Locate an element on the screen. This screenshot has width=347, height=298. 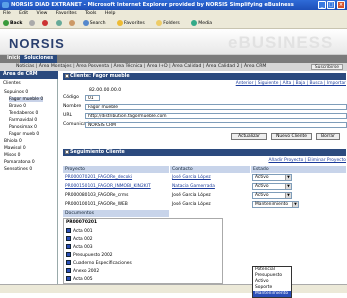
sidebar-header: Área de CRM is located at coordinates (29, 75).